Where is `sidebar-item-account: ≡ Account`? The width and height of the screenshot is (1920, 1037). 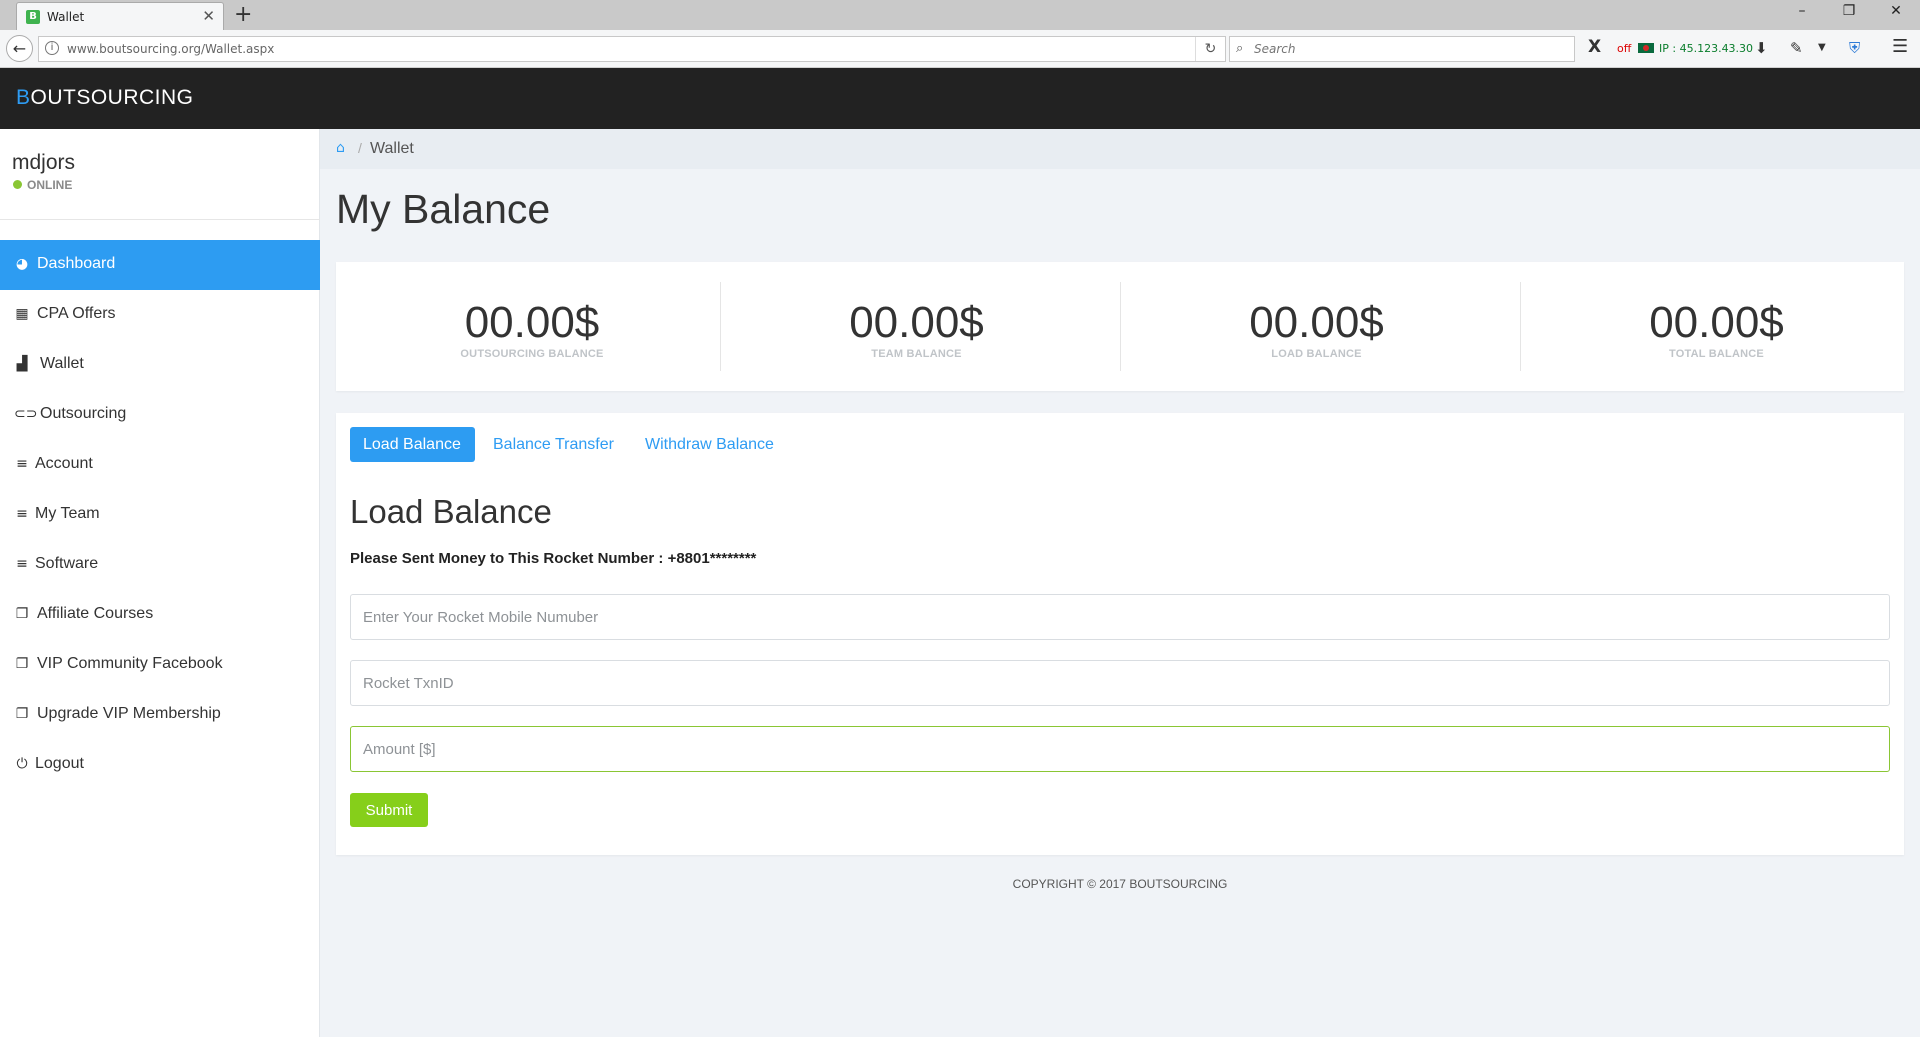 sidebar-item-account: ≡ Account is located at coordinates (160, 465).